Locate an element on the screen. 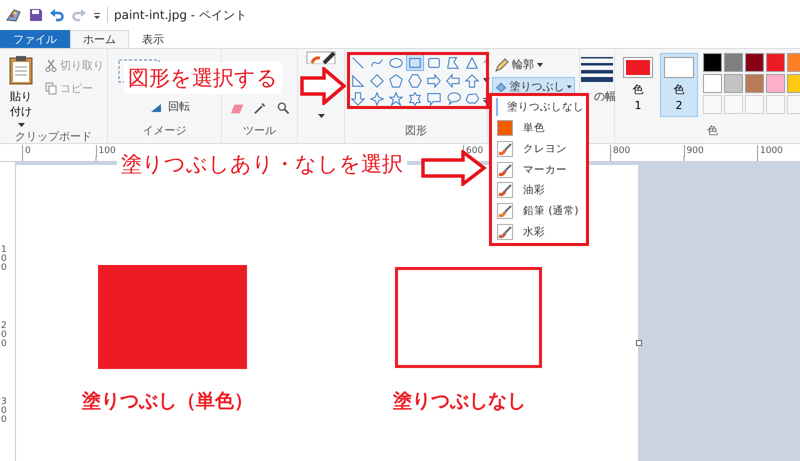 The height and width of the screenshot is (461, 800). size-label: の幅 is located at coordinates (605, 96).